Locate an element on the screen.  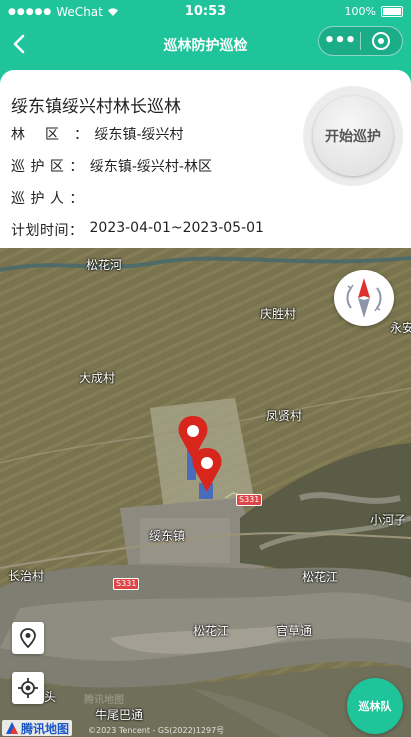
plan-time-row: 计划时间： 2023-04-01~2023-05-01 is located at coordinates (137, 230).